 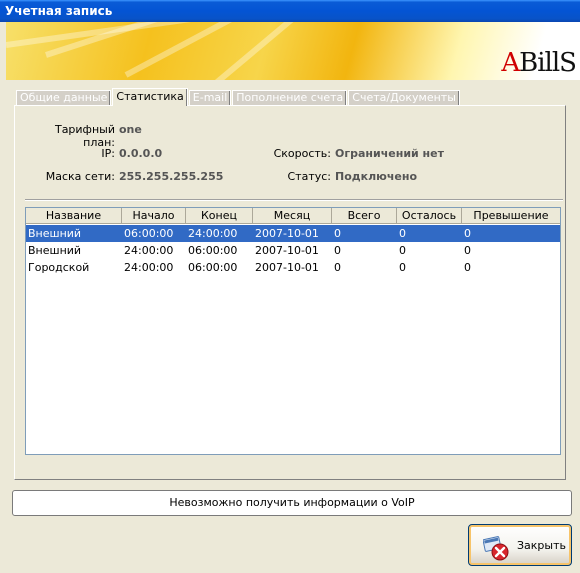 I want to click on ip-label: IP:, so click(x=108, y=153).